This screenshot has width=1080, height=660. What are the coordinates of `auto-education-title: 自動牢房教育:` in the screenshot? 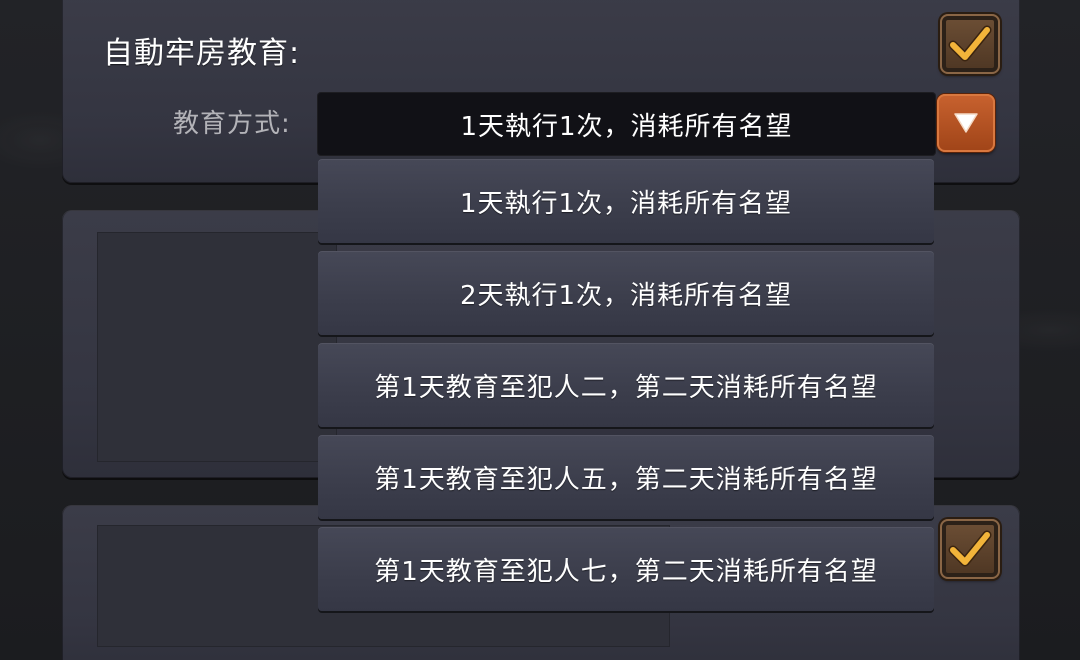 It's located at (202, 53).